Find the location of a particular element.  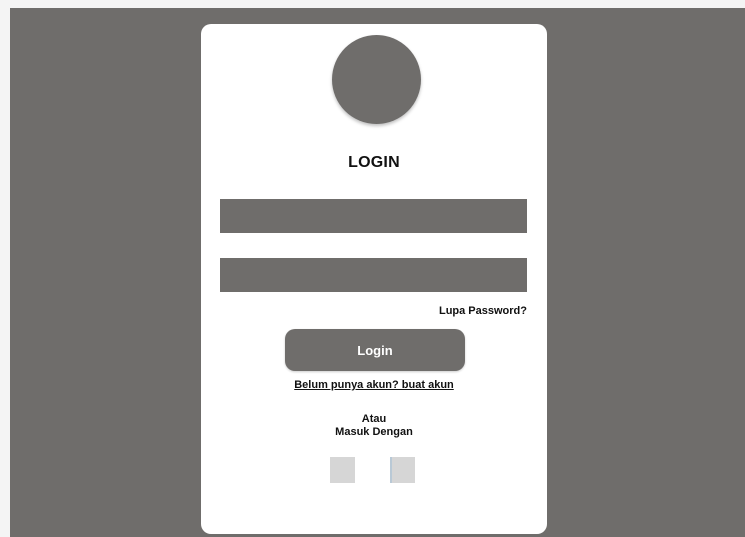

forgot-password-link: Lupa Password? is located at coordinates (483, 311).